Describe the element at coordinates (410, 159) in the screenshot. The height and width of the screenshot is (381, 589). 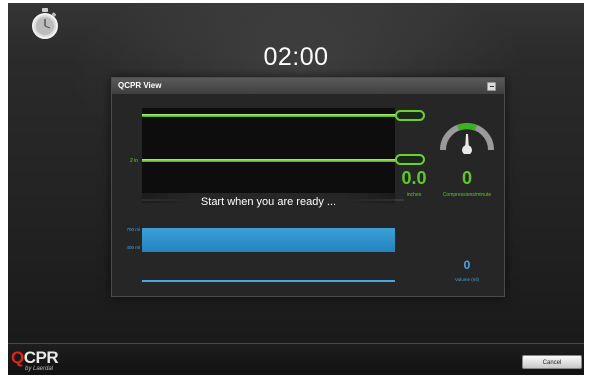
I see `depth-target-marker` at that location.